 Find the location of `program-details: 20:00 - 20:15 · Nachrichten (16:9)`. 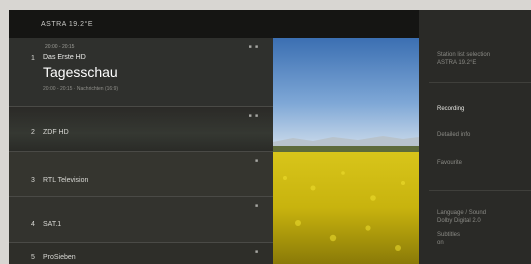

program-details: 20:00 - 20:15 · Nachrichten (16:9) is located at coordinates (81, 89).